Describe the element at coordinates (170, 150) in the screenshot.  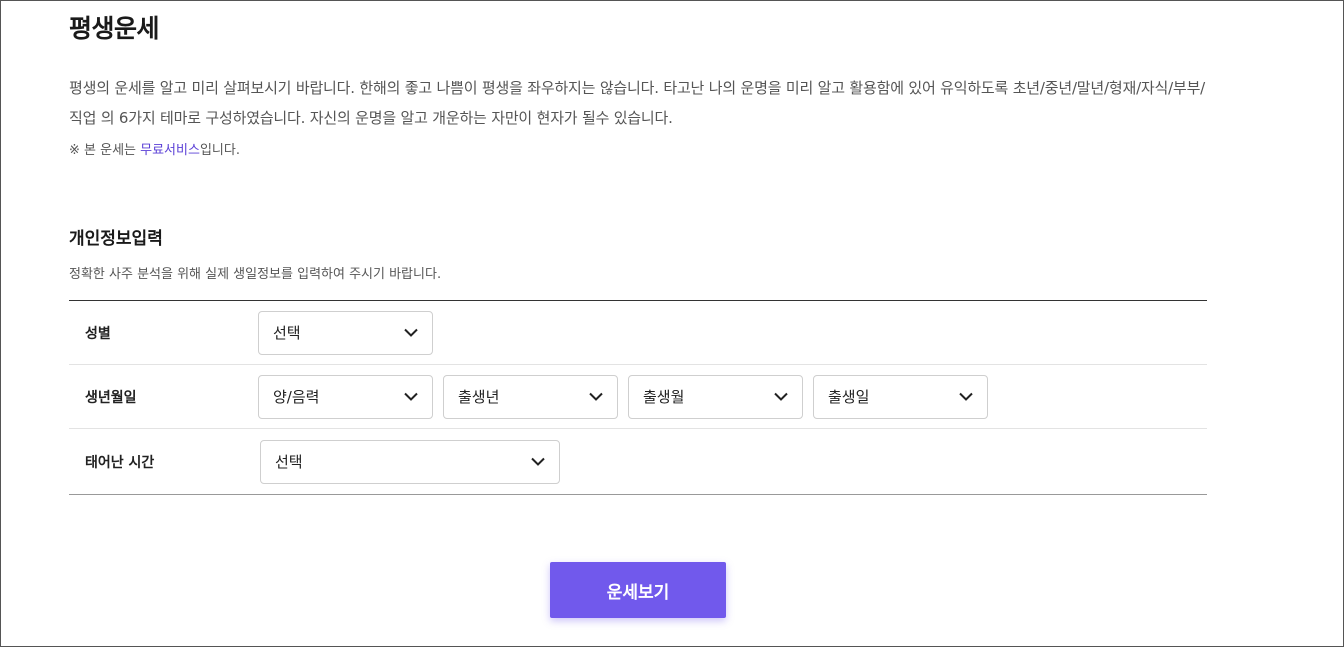
I see `free-service-text: 무료서비스` at that location.